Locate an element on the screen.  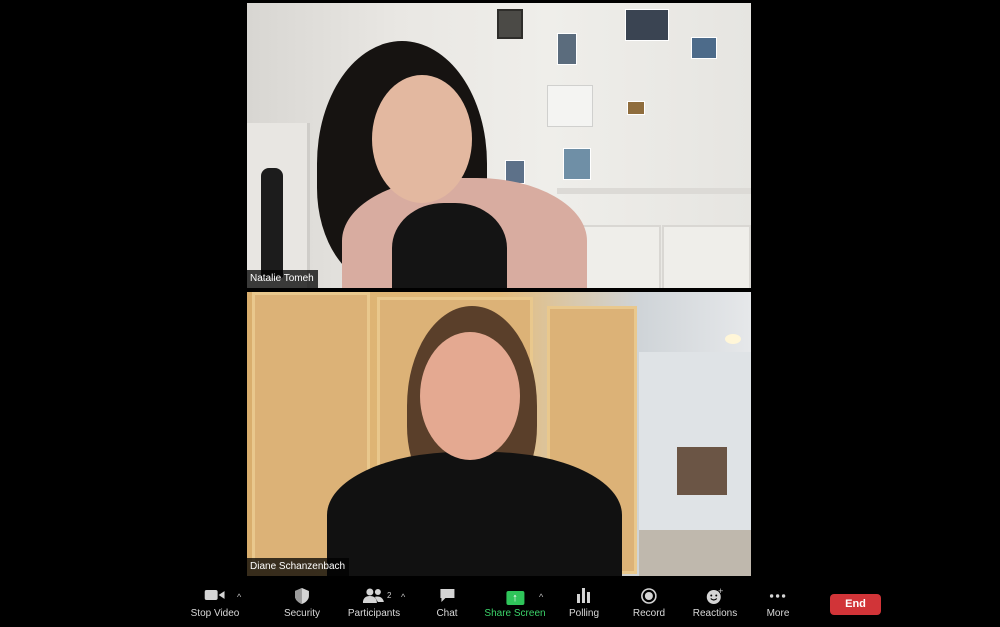
share-options-caret-icon: ^ is located at coordinates (541, 597).